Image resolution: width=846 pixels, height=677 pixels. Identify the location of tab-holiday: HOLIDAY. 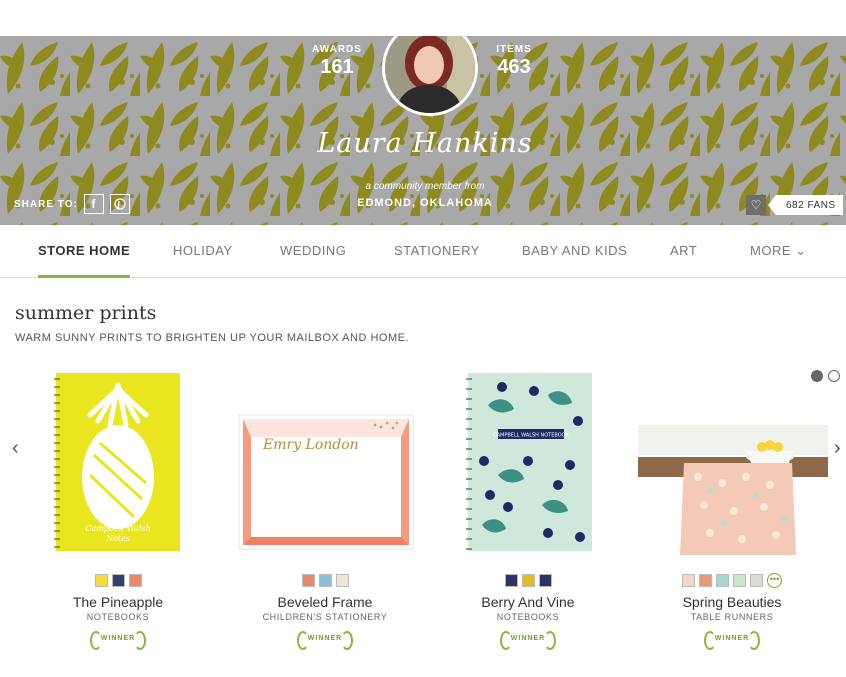
(203, 251).